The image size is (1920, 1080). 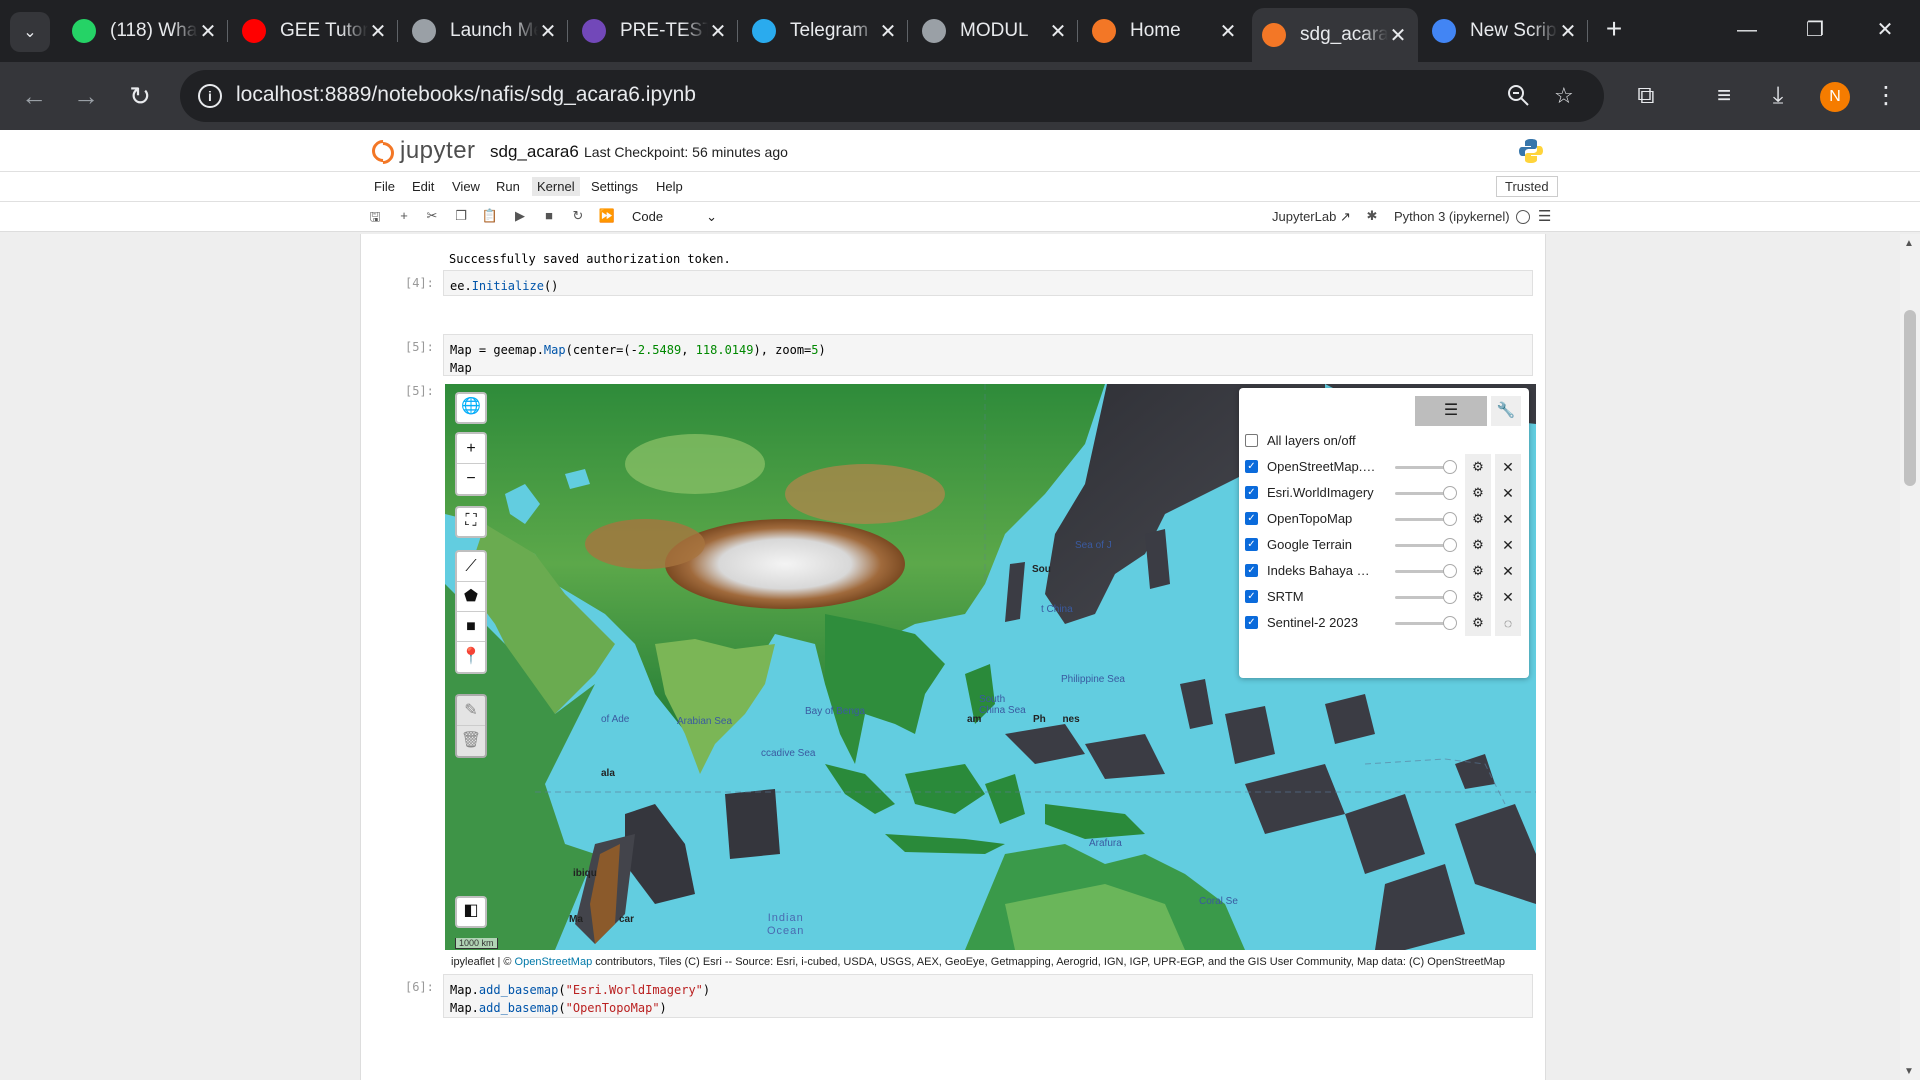 What do you see at coordinates (1372, 216) in the screenshot?
I see `kernel-debug-icon: ✱` at bounding box center [1372, 216].